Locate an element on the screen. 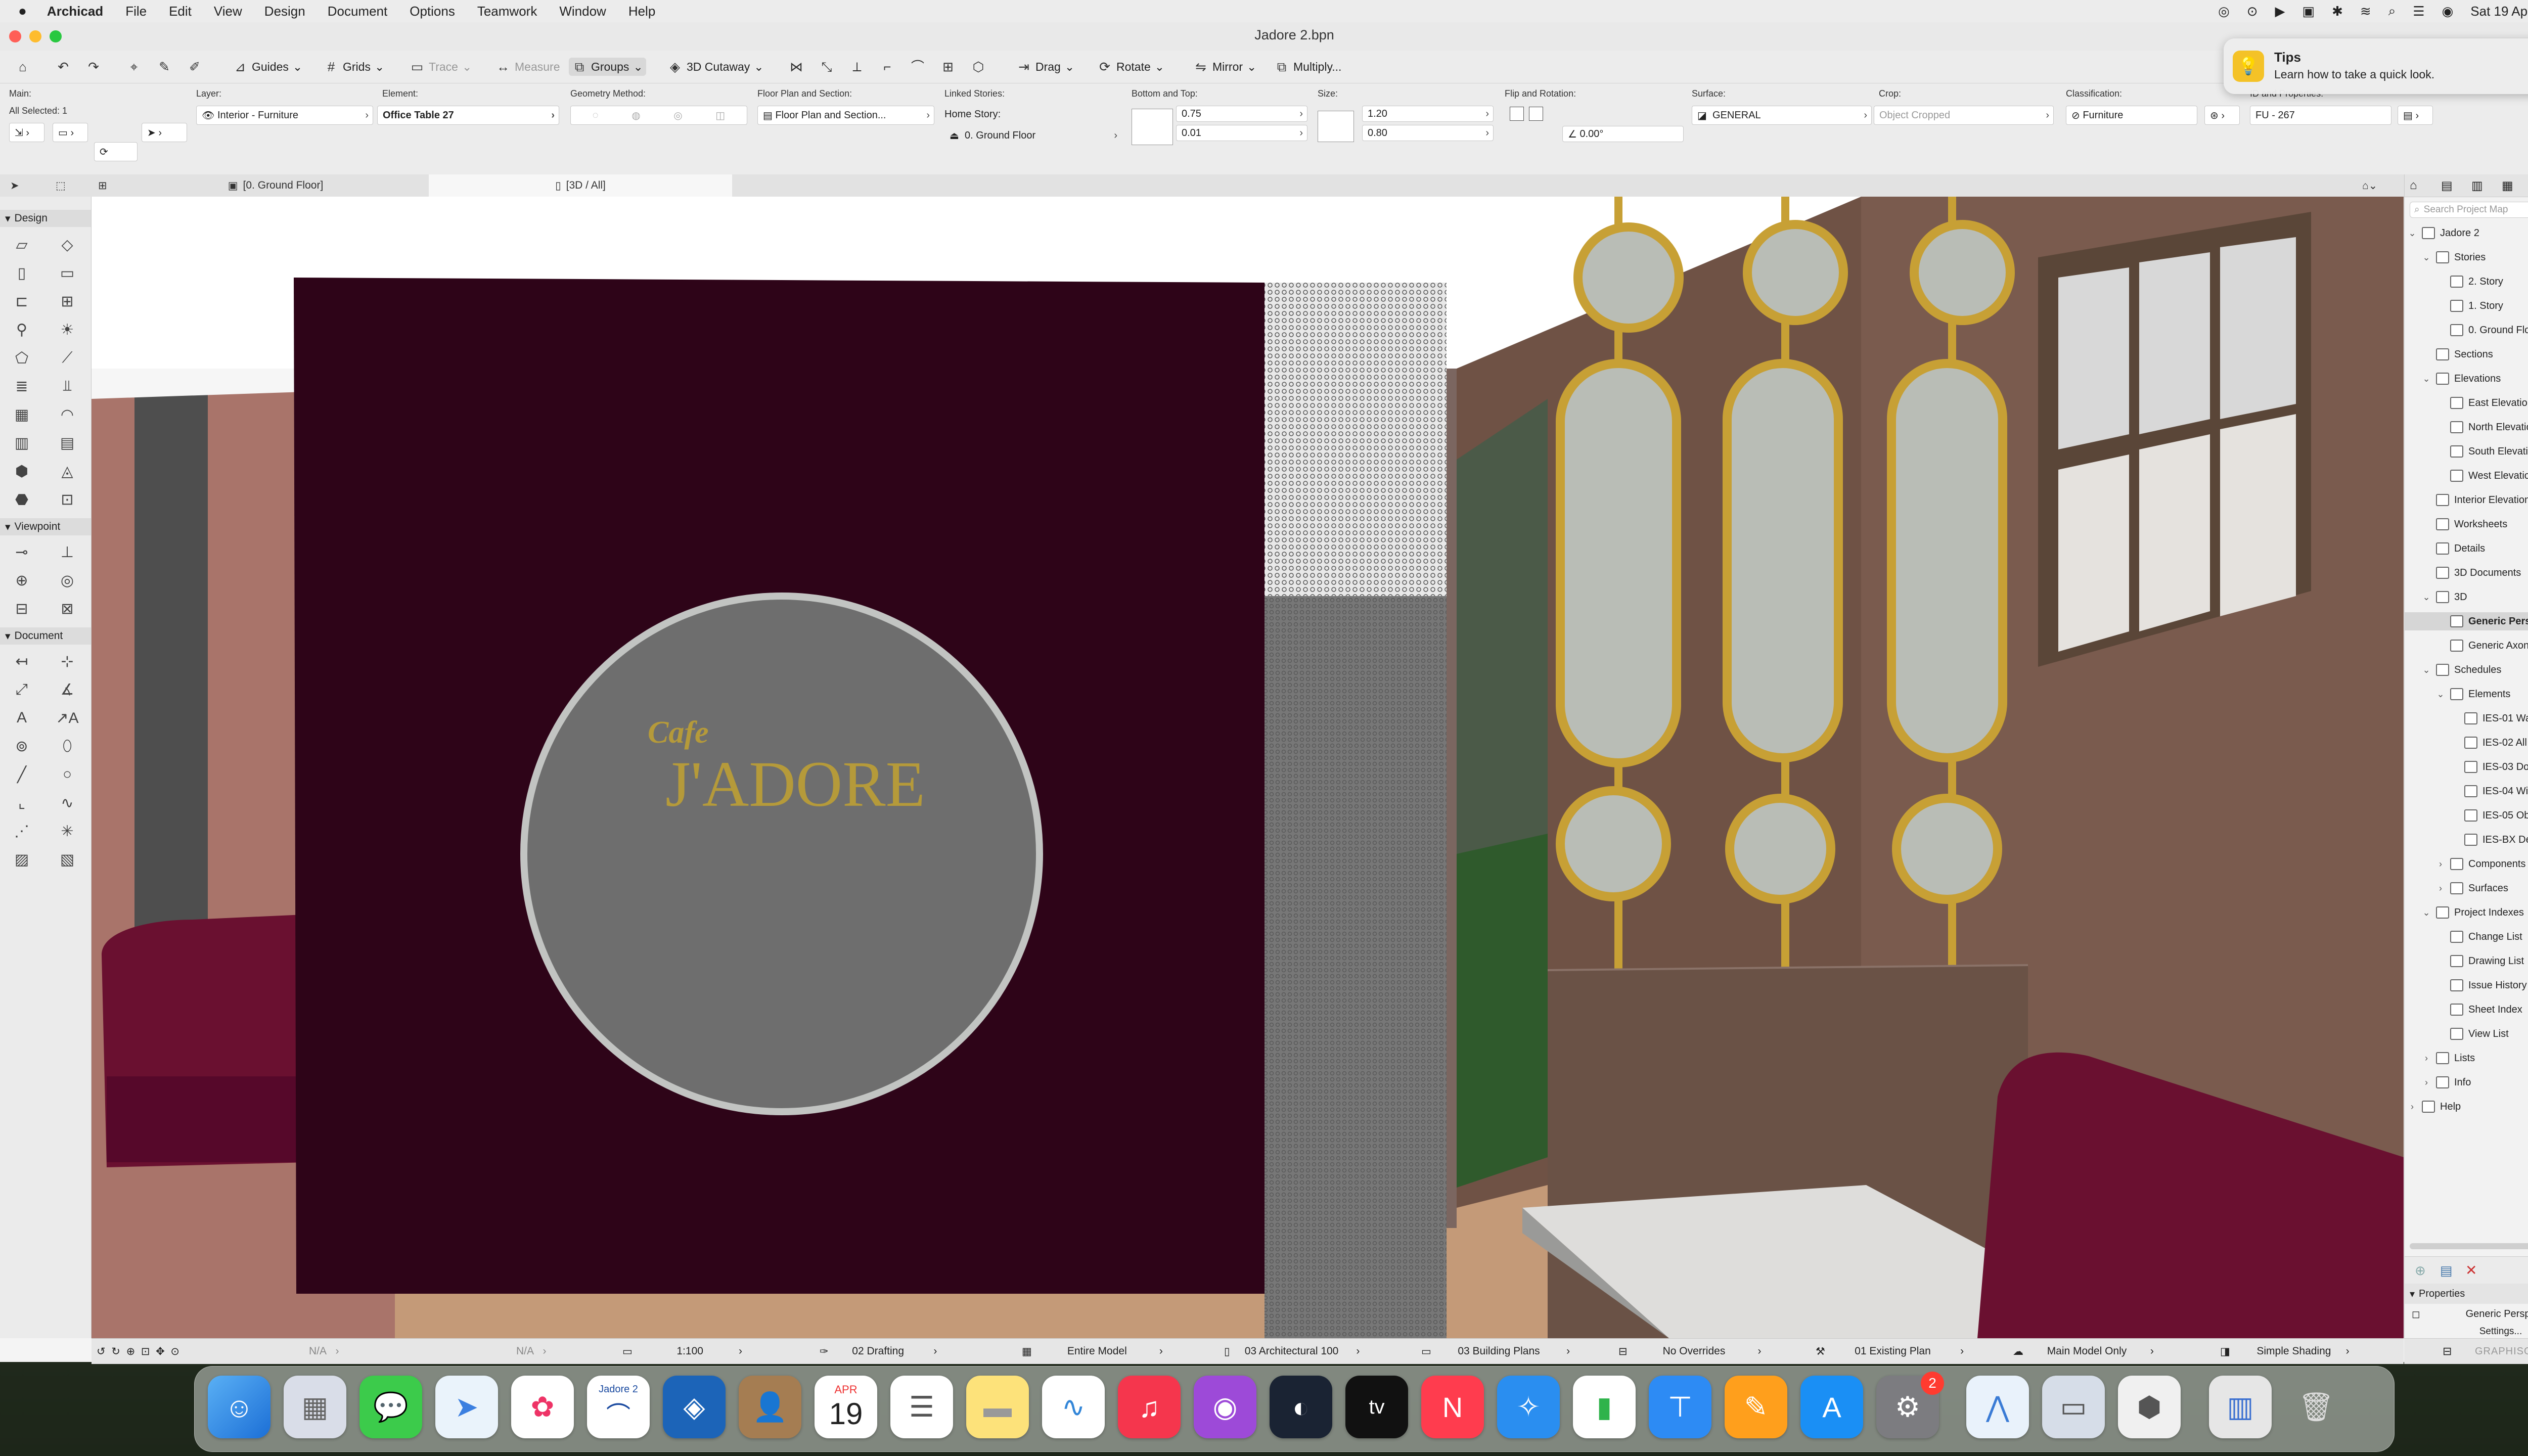 The height and width of the screenshot is (1456, 2528). geometry-multi-icon: ◍ is located at coordinates (636, 115).